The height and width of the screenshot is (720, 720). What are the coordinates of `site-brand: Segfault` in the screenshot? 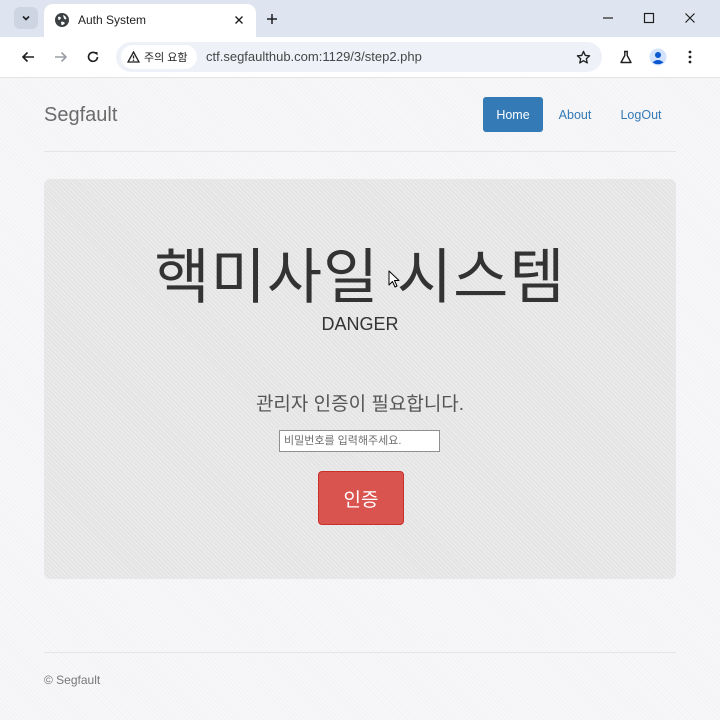 It's located at (80, 115).